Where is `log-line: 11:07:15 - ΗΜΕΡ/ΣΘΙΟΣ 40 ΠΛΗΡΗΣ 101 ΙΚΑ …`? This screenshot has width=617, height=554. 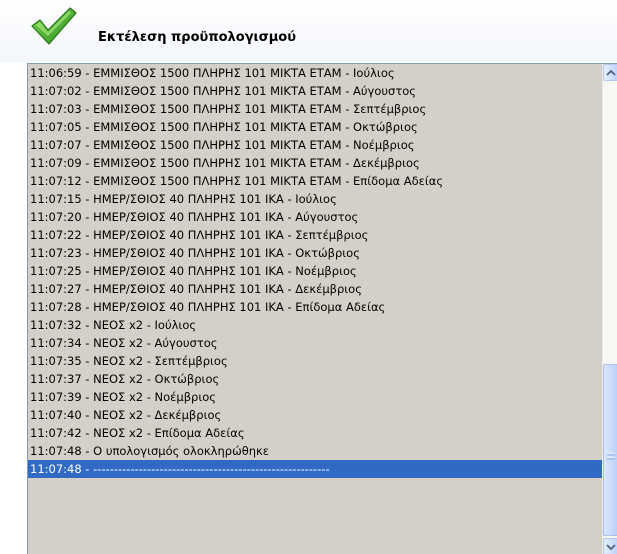
log-line: 11:07:15 - ΗΜΕΡ/ΣΘΙΟΣ 40 ΠΛΗΡΗΣ 101 ΙΚΑ … is located at coordinates (315, 199).